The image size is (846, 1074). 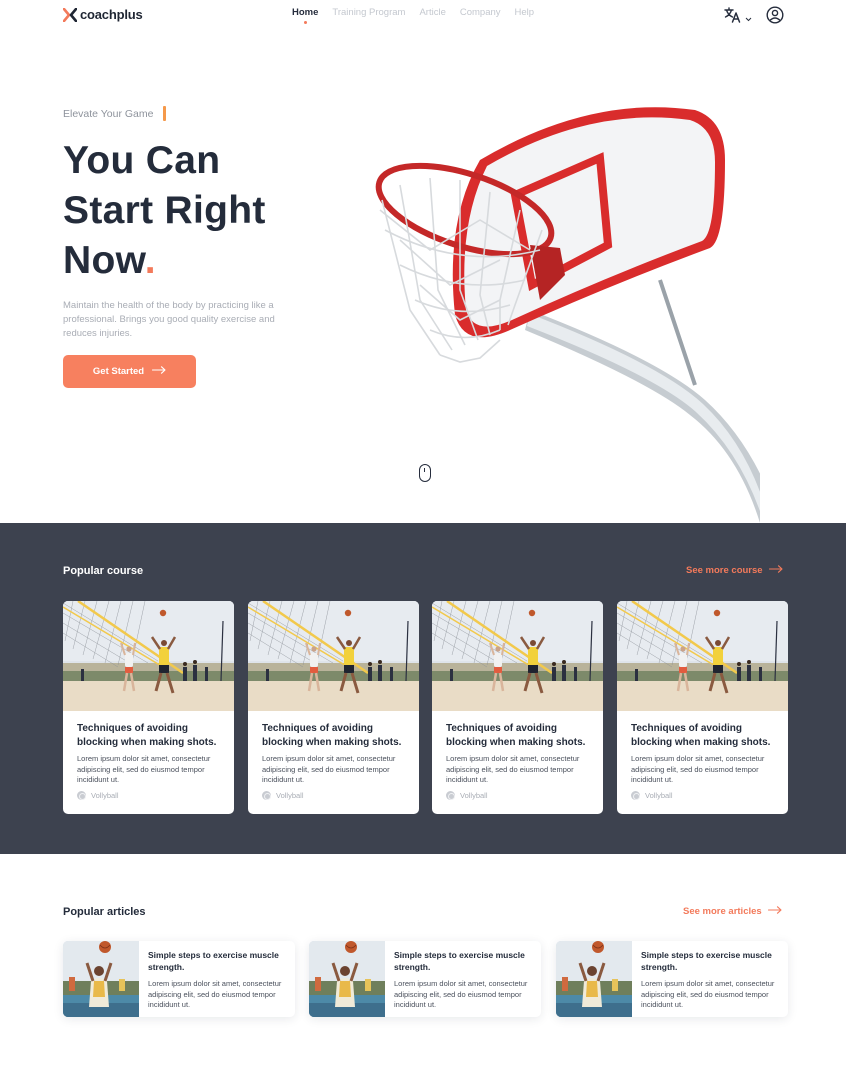 What do you see at coordinates (722, 911) in the screenshot?
I see `see-more-articles-label: See more articles` at bounding box center [722, 911].